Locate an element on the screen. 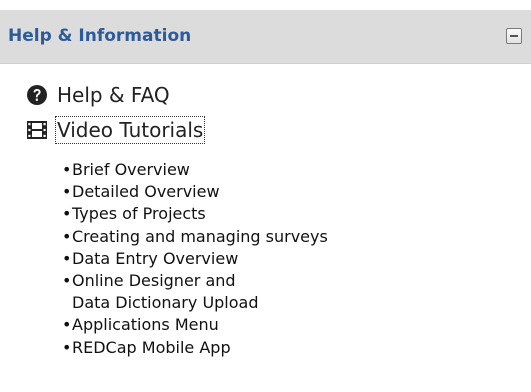 The image size is (531, 392). video-link-brief-overview: •Brief Overview is located at coordinates (195, 170).